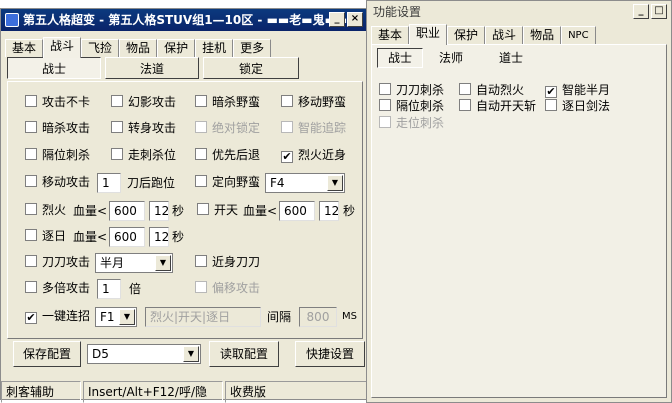 Image resolution: width=672 pixels, height=403 pixels. Describe the element at coordinates (578, 35) in the screenshot. I see `tab-npc: NPC` at that location.